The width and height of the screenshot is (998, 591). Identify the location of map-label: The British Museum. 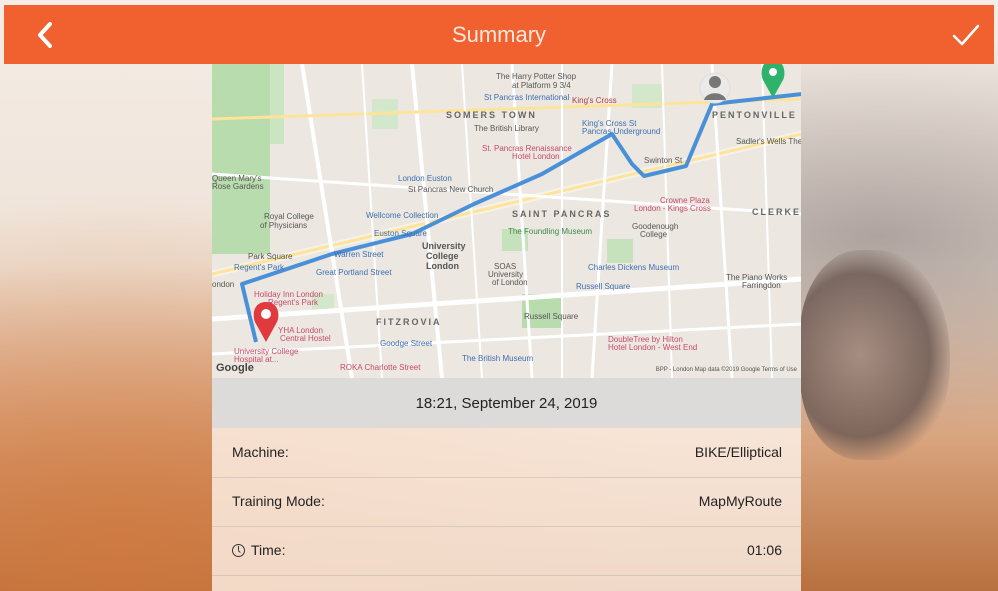
(498, 358).